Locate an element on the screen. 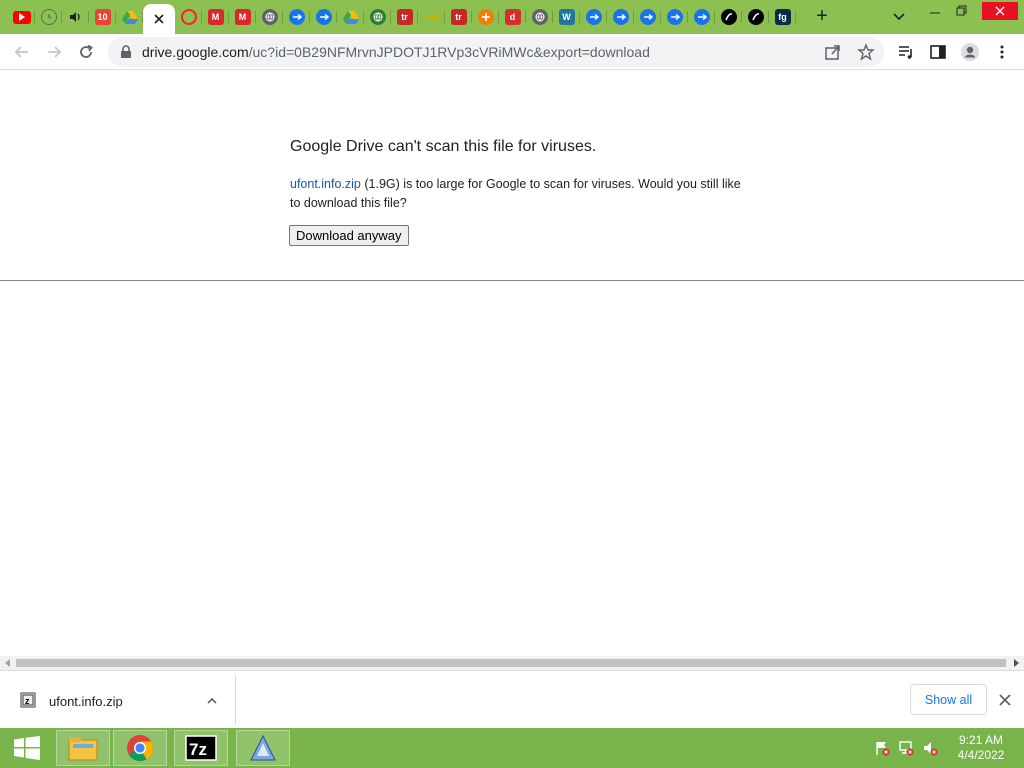 This screenshot has width=1024, height=768. playlist-icon is located at coordinates (905, 52).